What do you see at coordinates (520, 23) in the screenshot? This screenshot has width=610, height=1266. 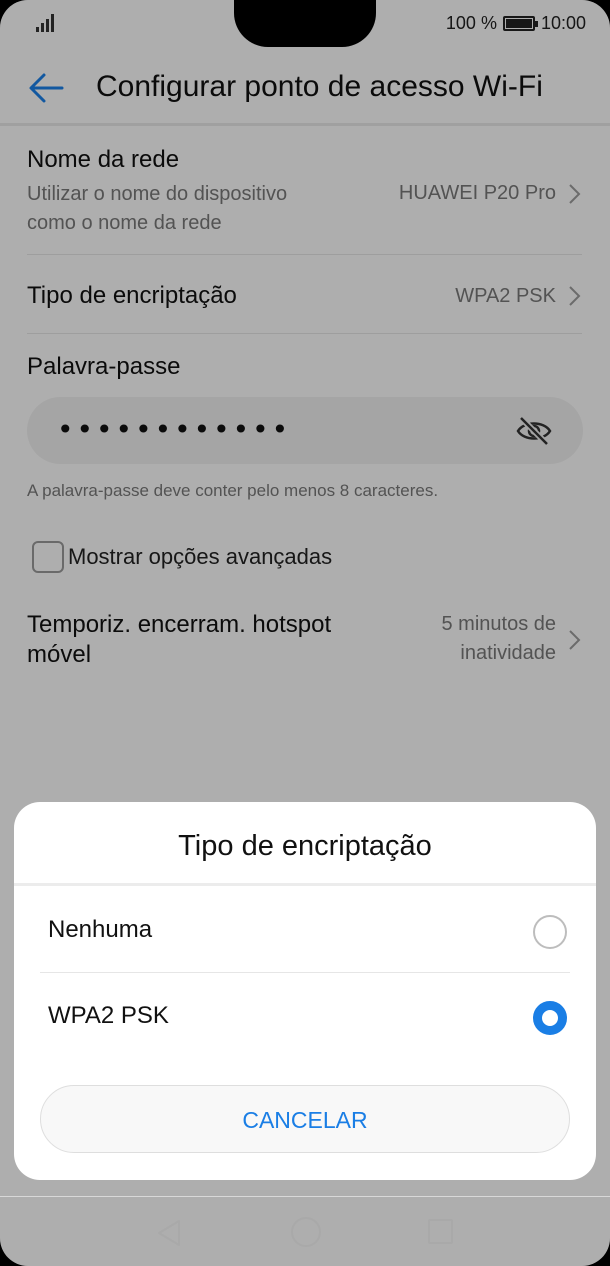 I see `battery-icon` at bounding box center [520, 23].